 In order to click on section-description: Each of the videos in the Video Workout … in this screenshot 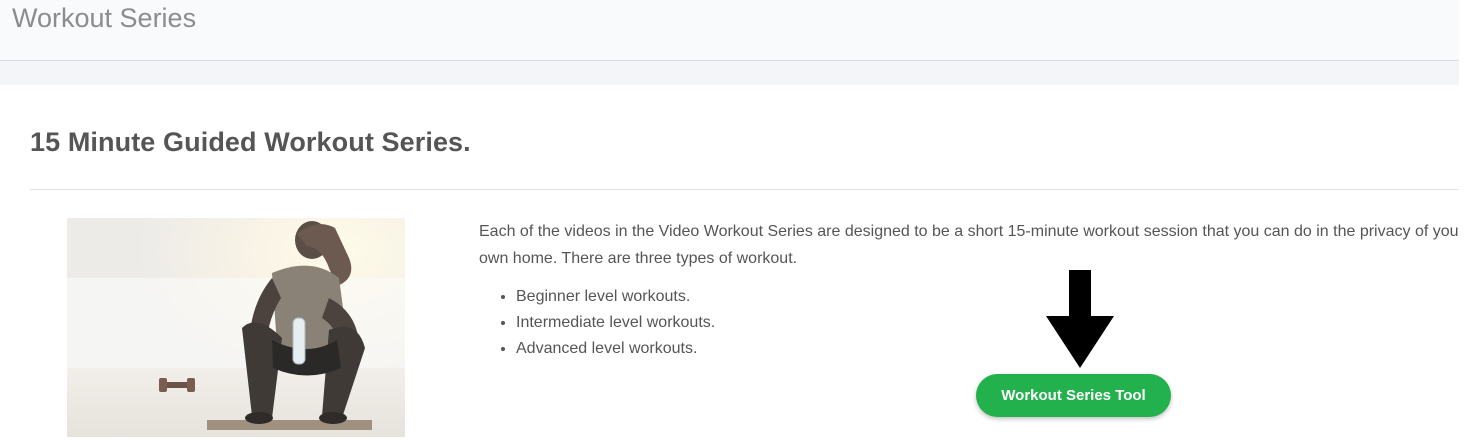, I will do `click(971, 245)`.